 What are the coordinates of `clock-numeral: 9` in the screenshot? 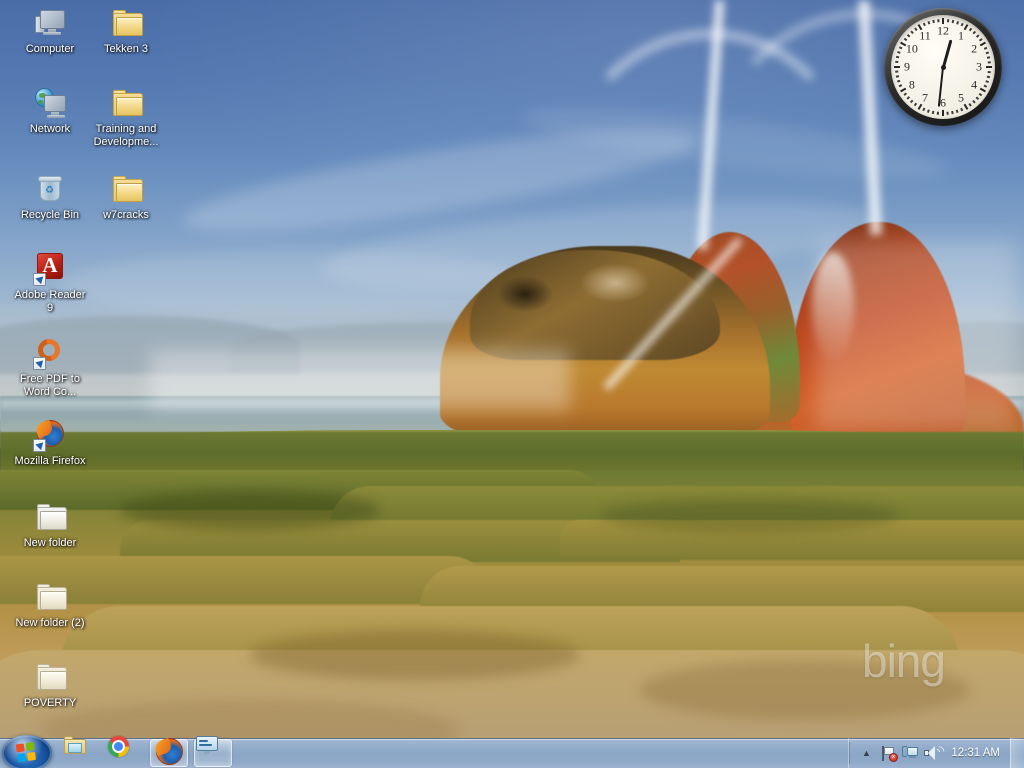 It's located at (907, 66).